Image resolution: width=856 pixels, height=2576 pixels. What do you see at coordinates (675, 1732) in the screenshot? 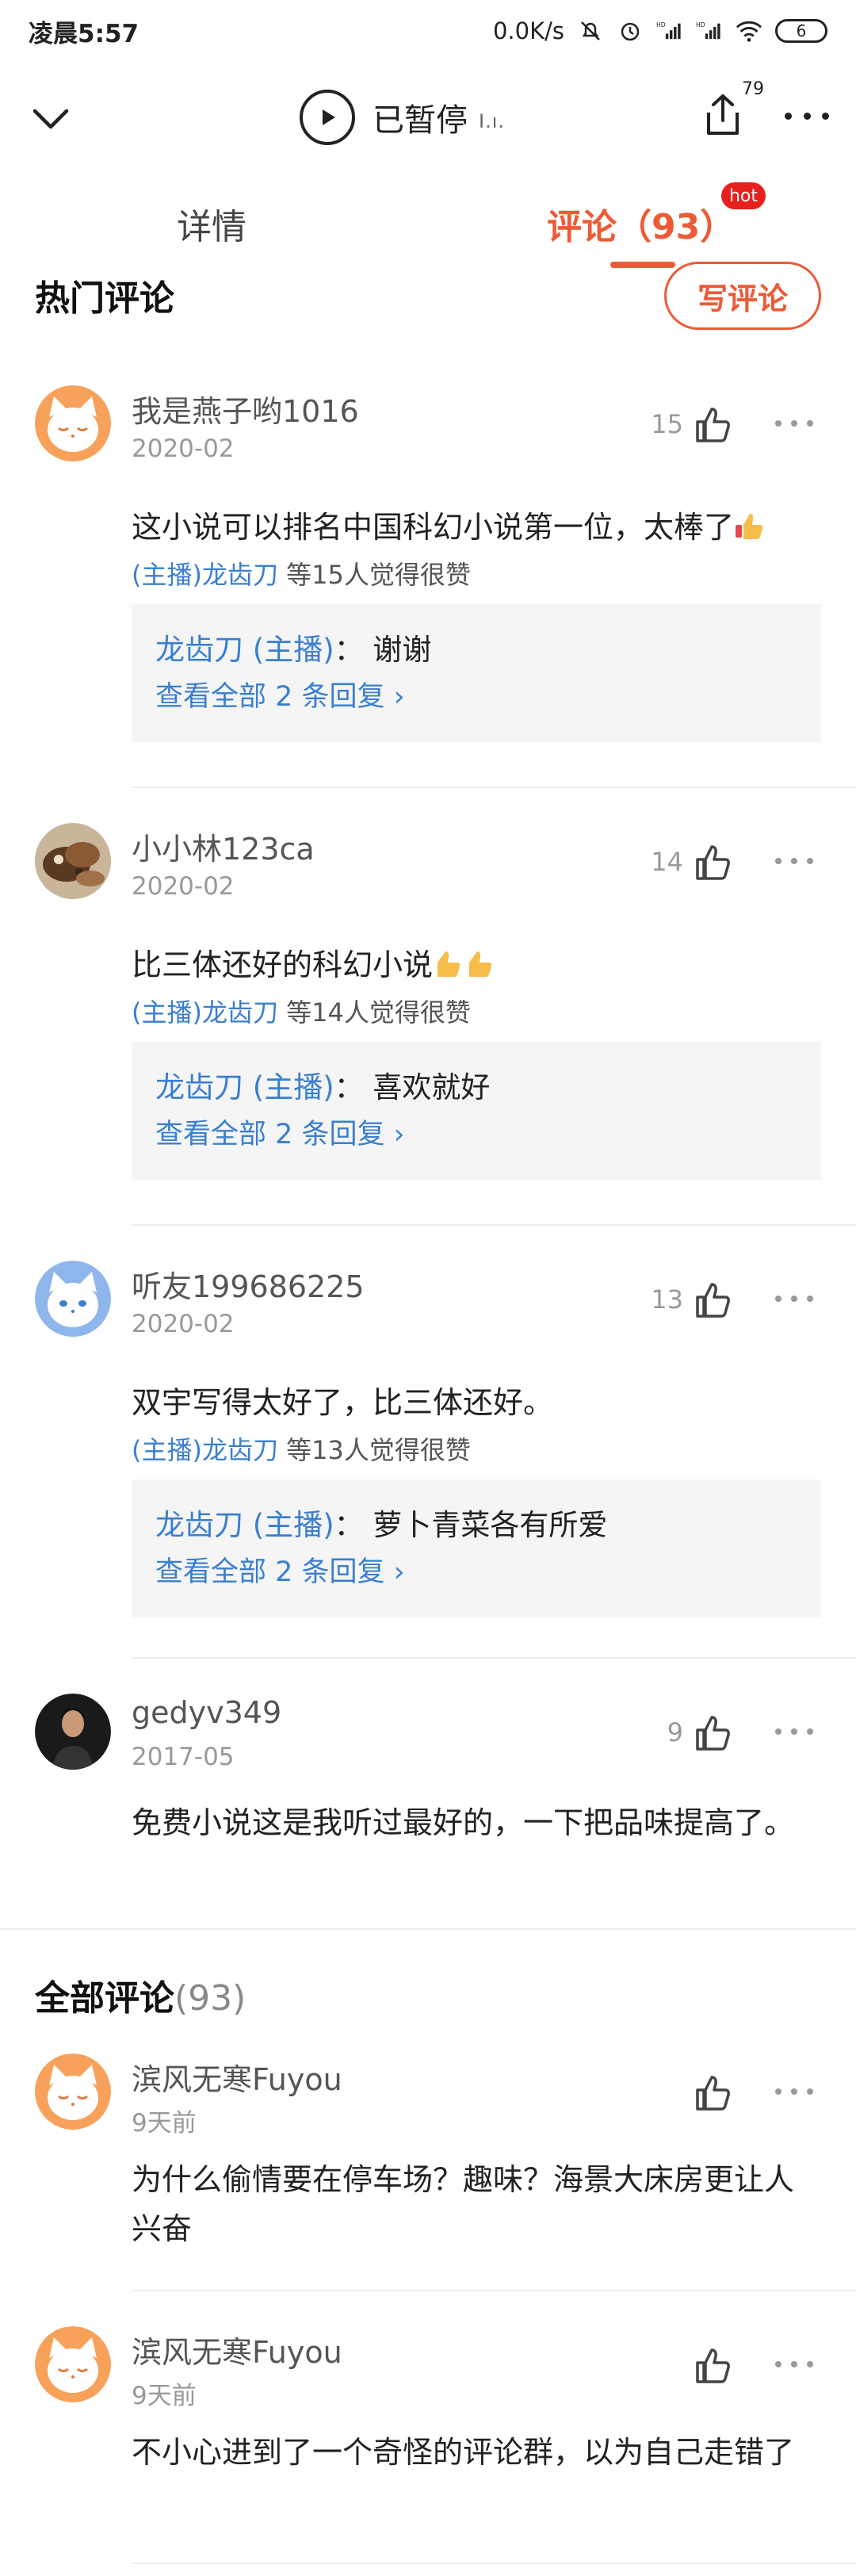
I see `like-count: 9` at bounding box center [675, 1732].